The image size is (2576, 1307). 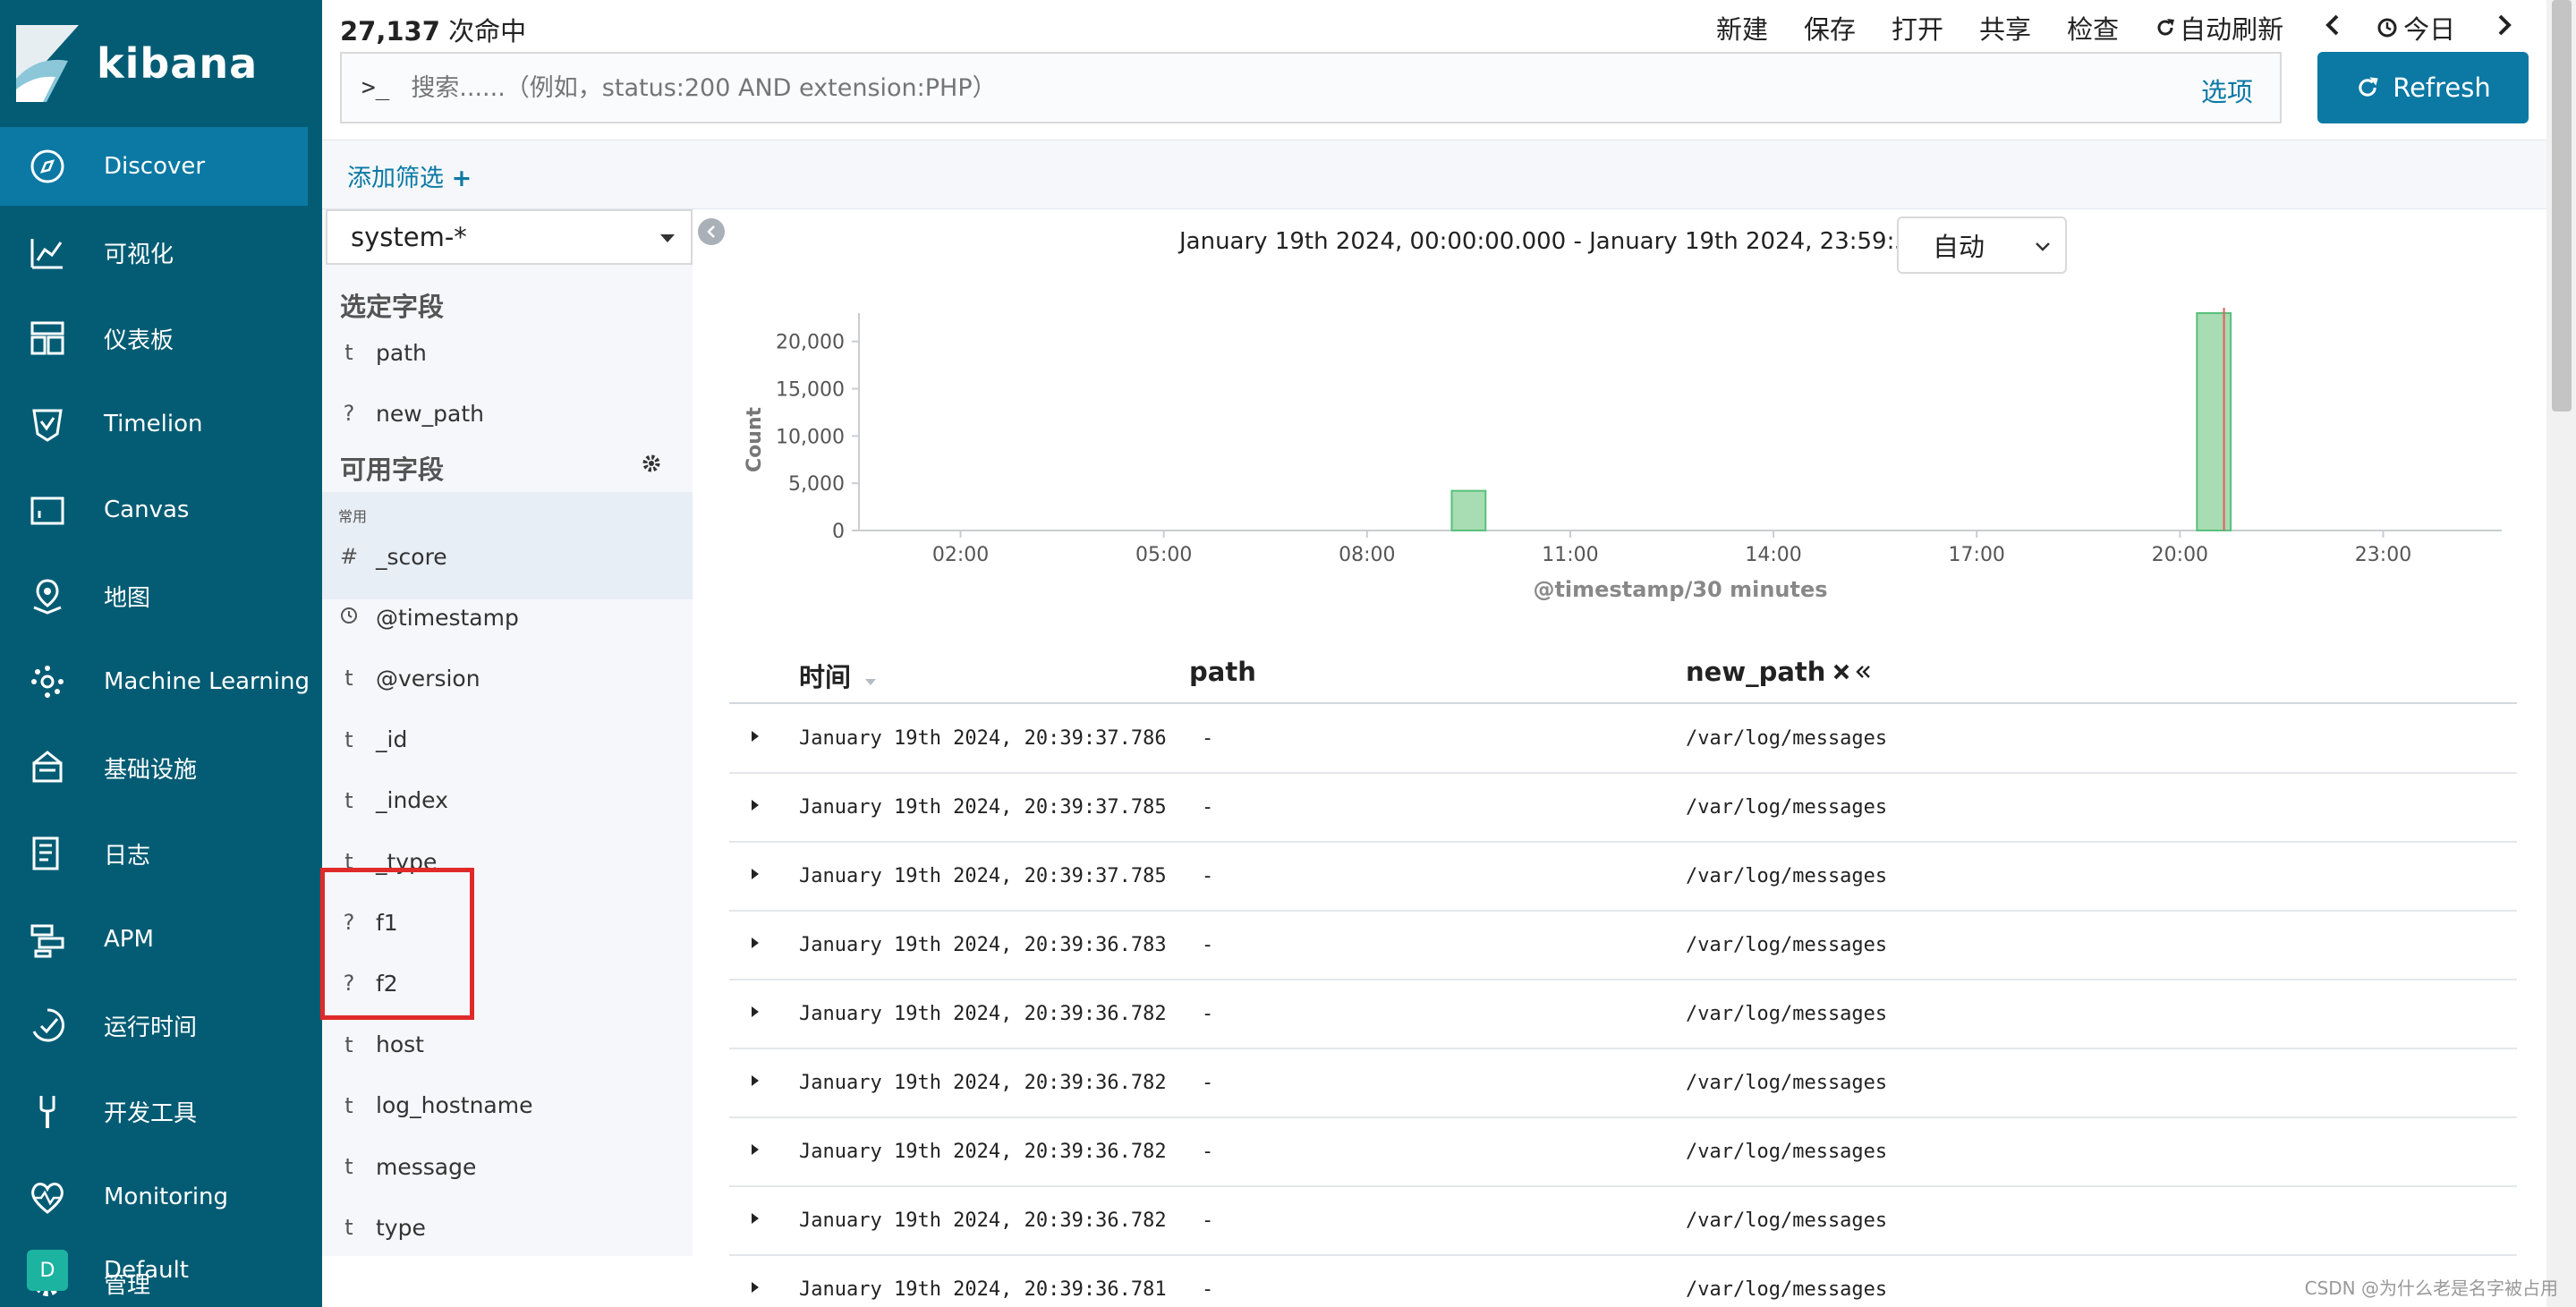 I want to click on field-item: t message, so click(x=507, y=1166).